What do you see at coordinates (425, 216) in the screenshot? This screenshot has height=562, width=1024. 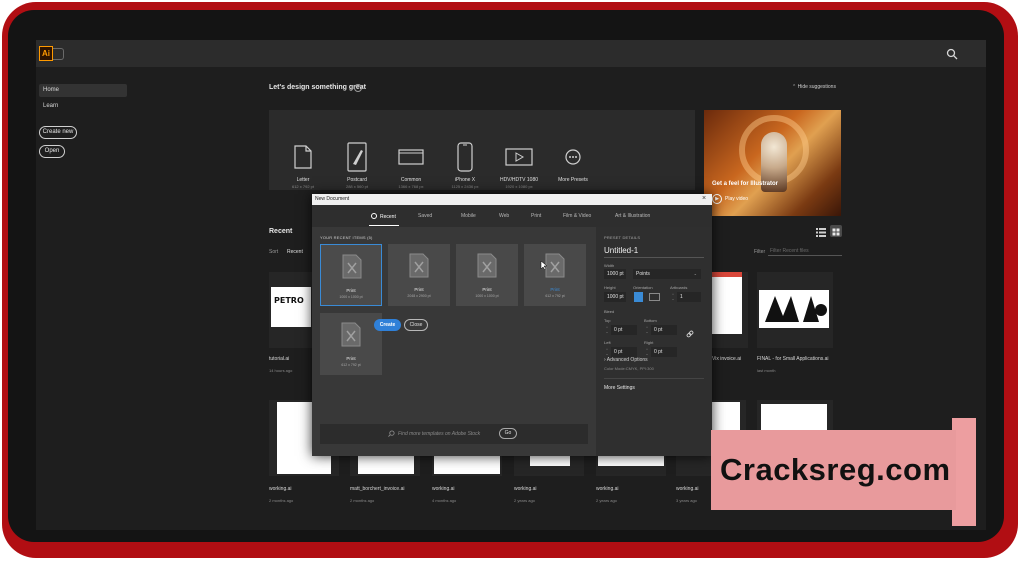 I see `tab-saved: Saved` at bounding box center [425, 216].